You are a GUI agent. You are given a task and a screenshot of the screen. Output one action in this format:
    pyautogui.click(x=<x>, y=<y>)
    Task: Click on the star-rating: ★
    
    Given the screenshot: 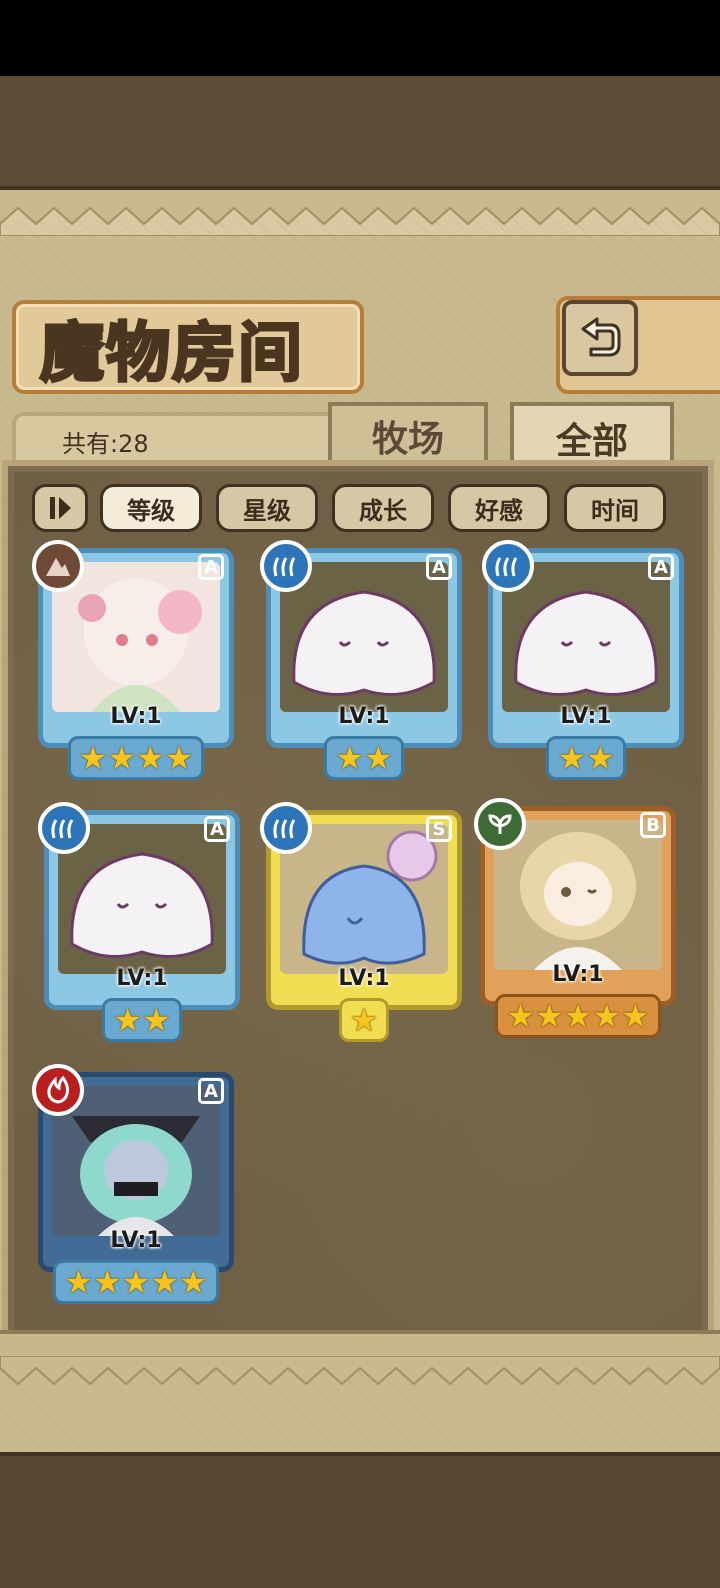 What is the action you would take?
    pyautogui.click(x=364, y=1020)
    